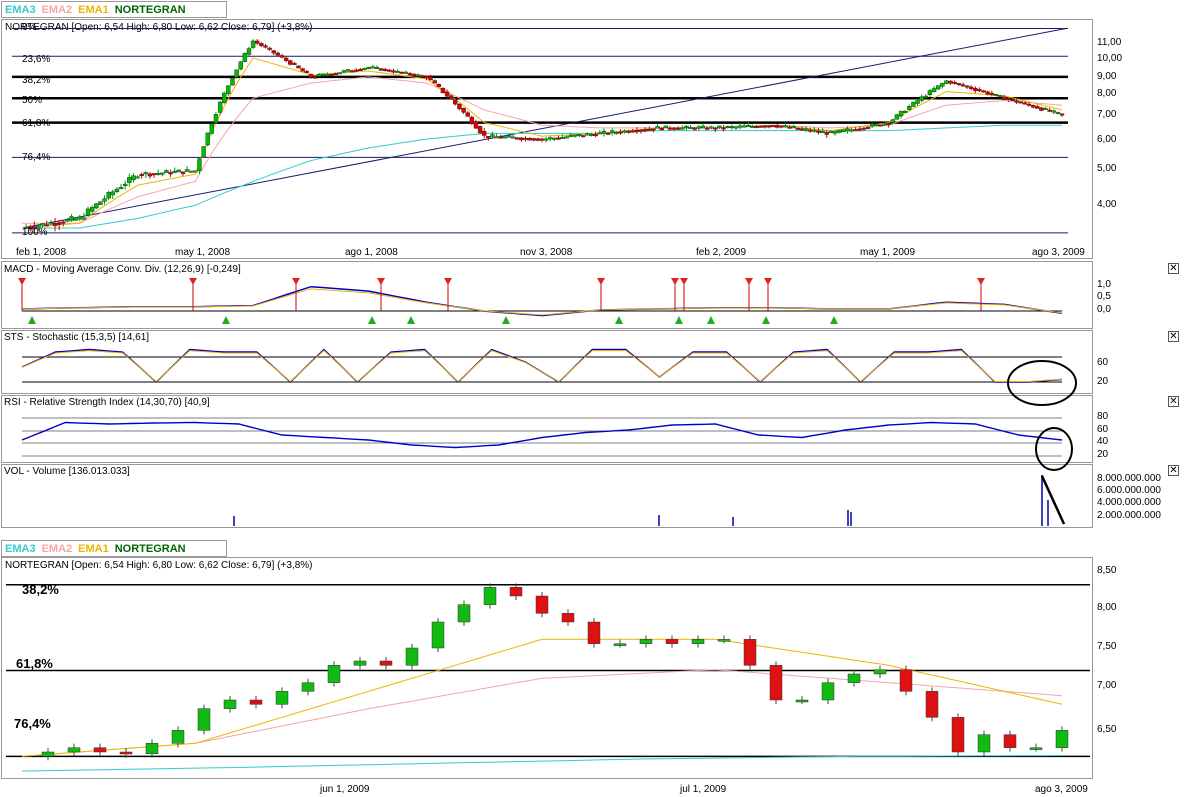  What do you see at coordinates (542, 763) in the screenshot?
I see `zoom-ema3-line` at bounding box center [542, 763].